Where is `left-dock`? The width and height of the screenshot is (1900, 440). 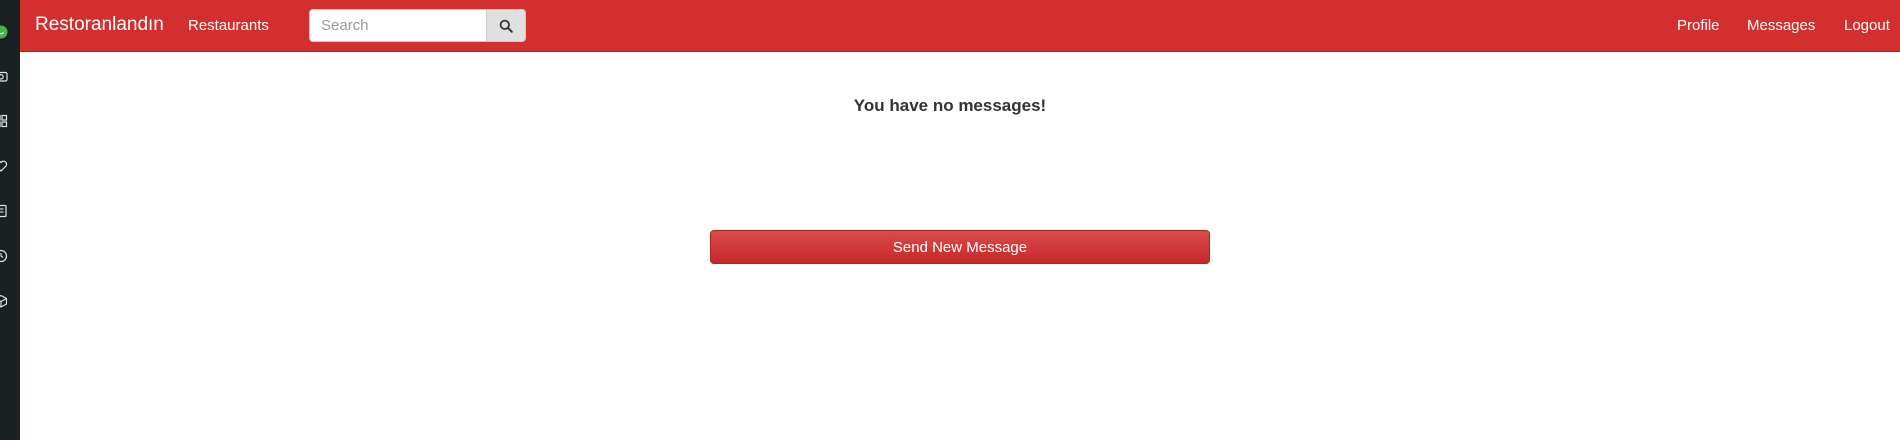
left-dock is located at coordinates (10, 220).